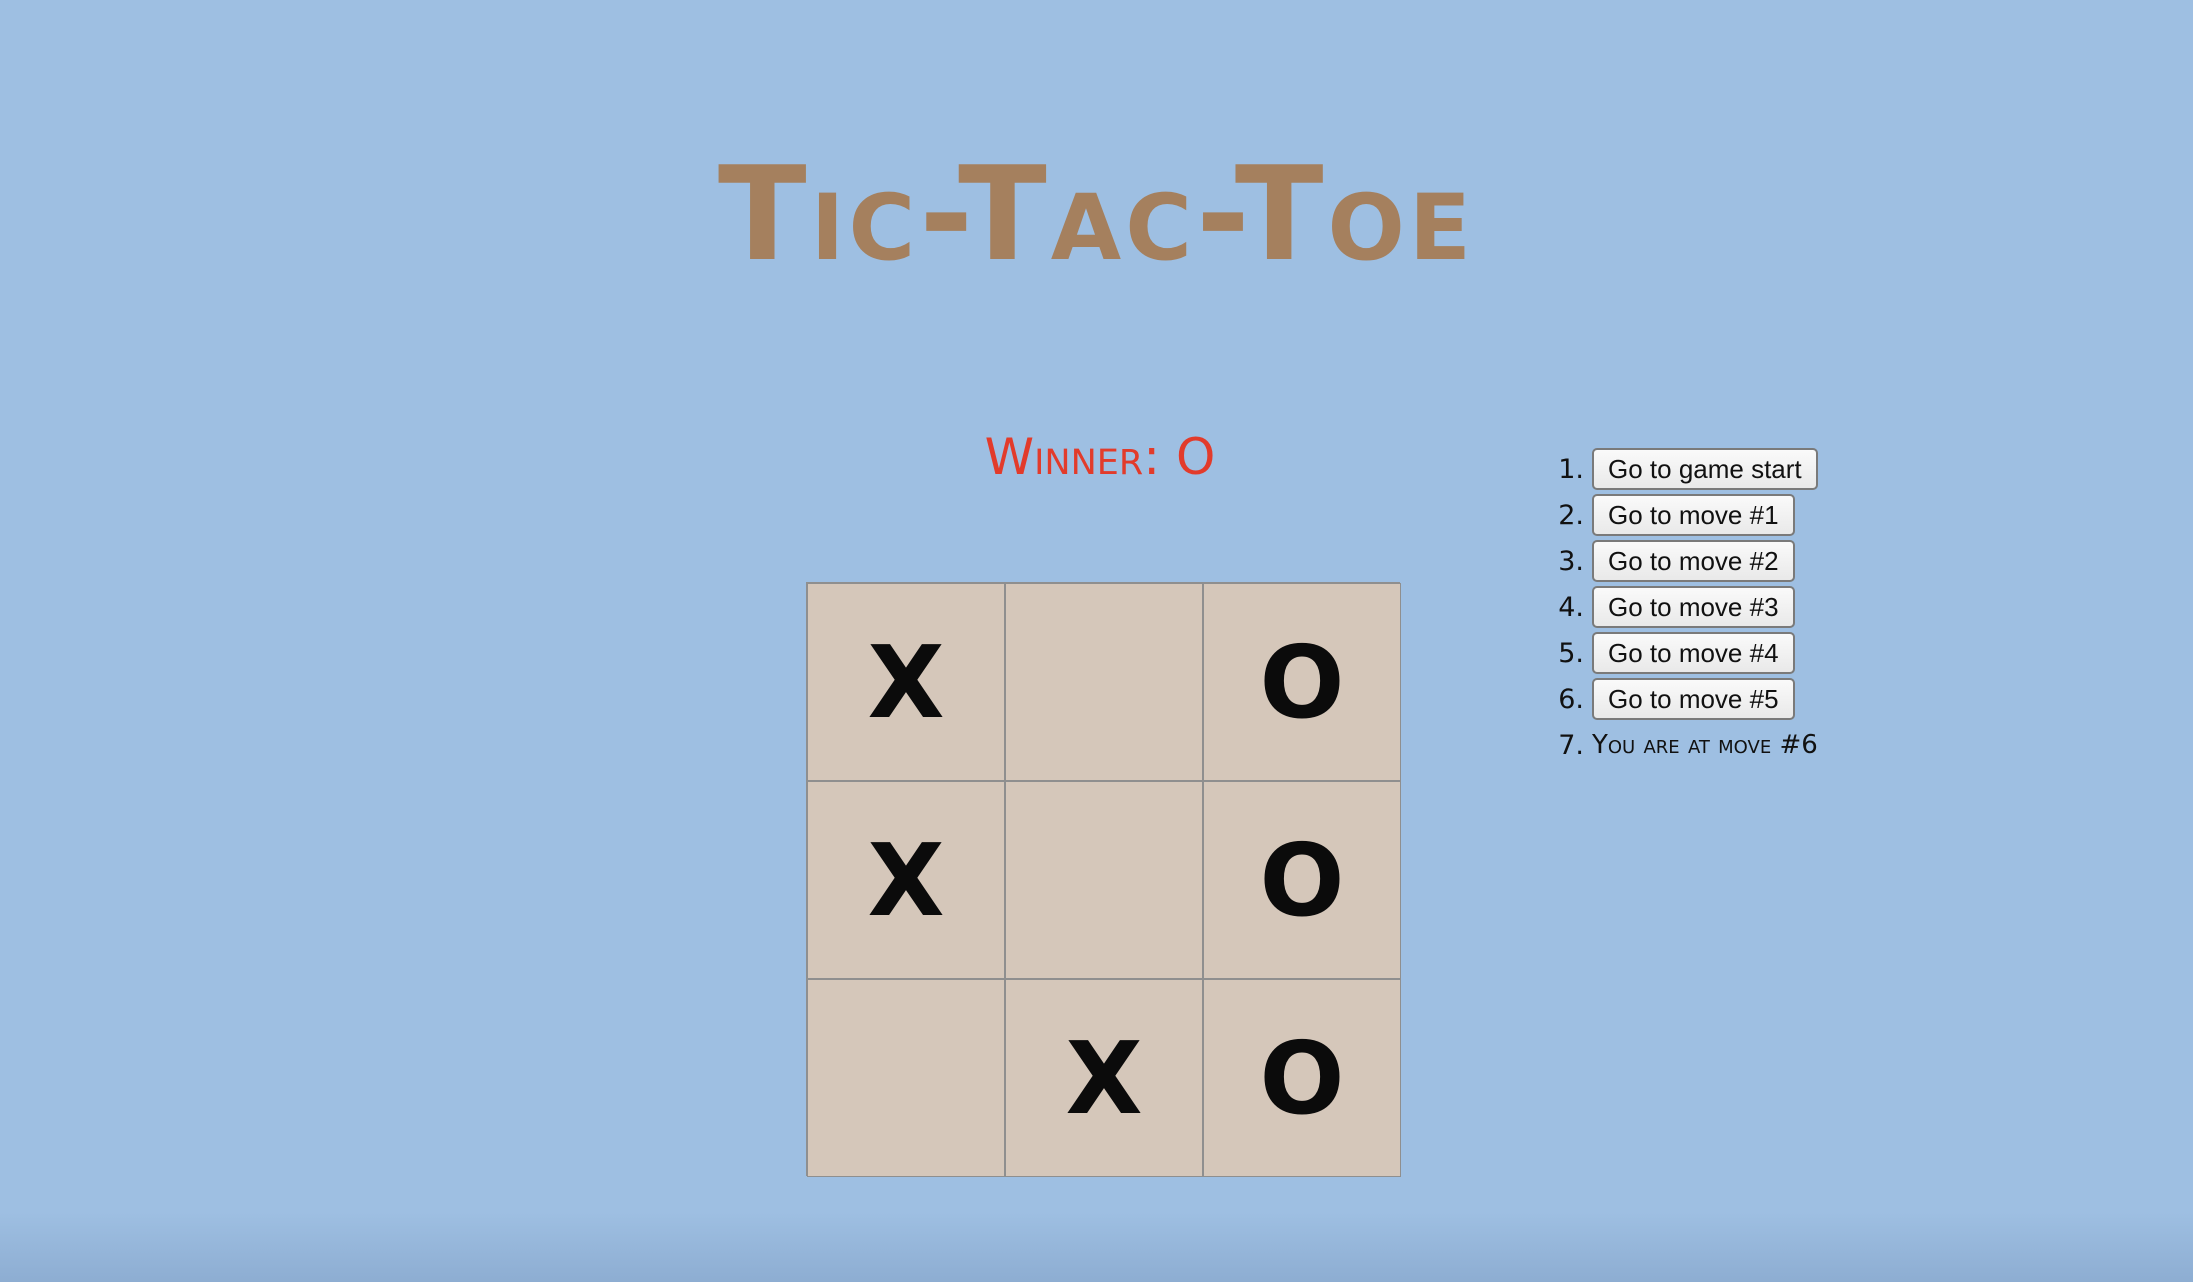 The height and width of the screenshot is (1282, 2193). I want to click on history-item-number: 2., so click(1571, 515).